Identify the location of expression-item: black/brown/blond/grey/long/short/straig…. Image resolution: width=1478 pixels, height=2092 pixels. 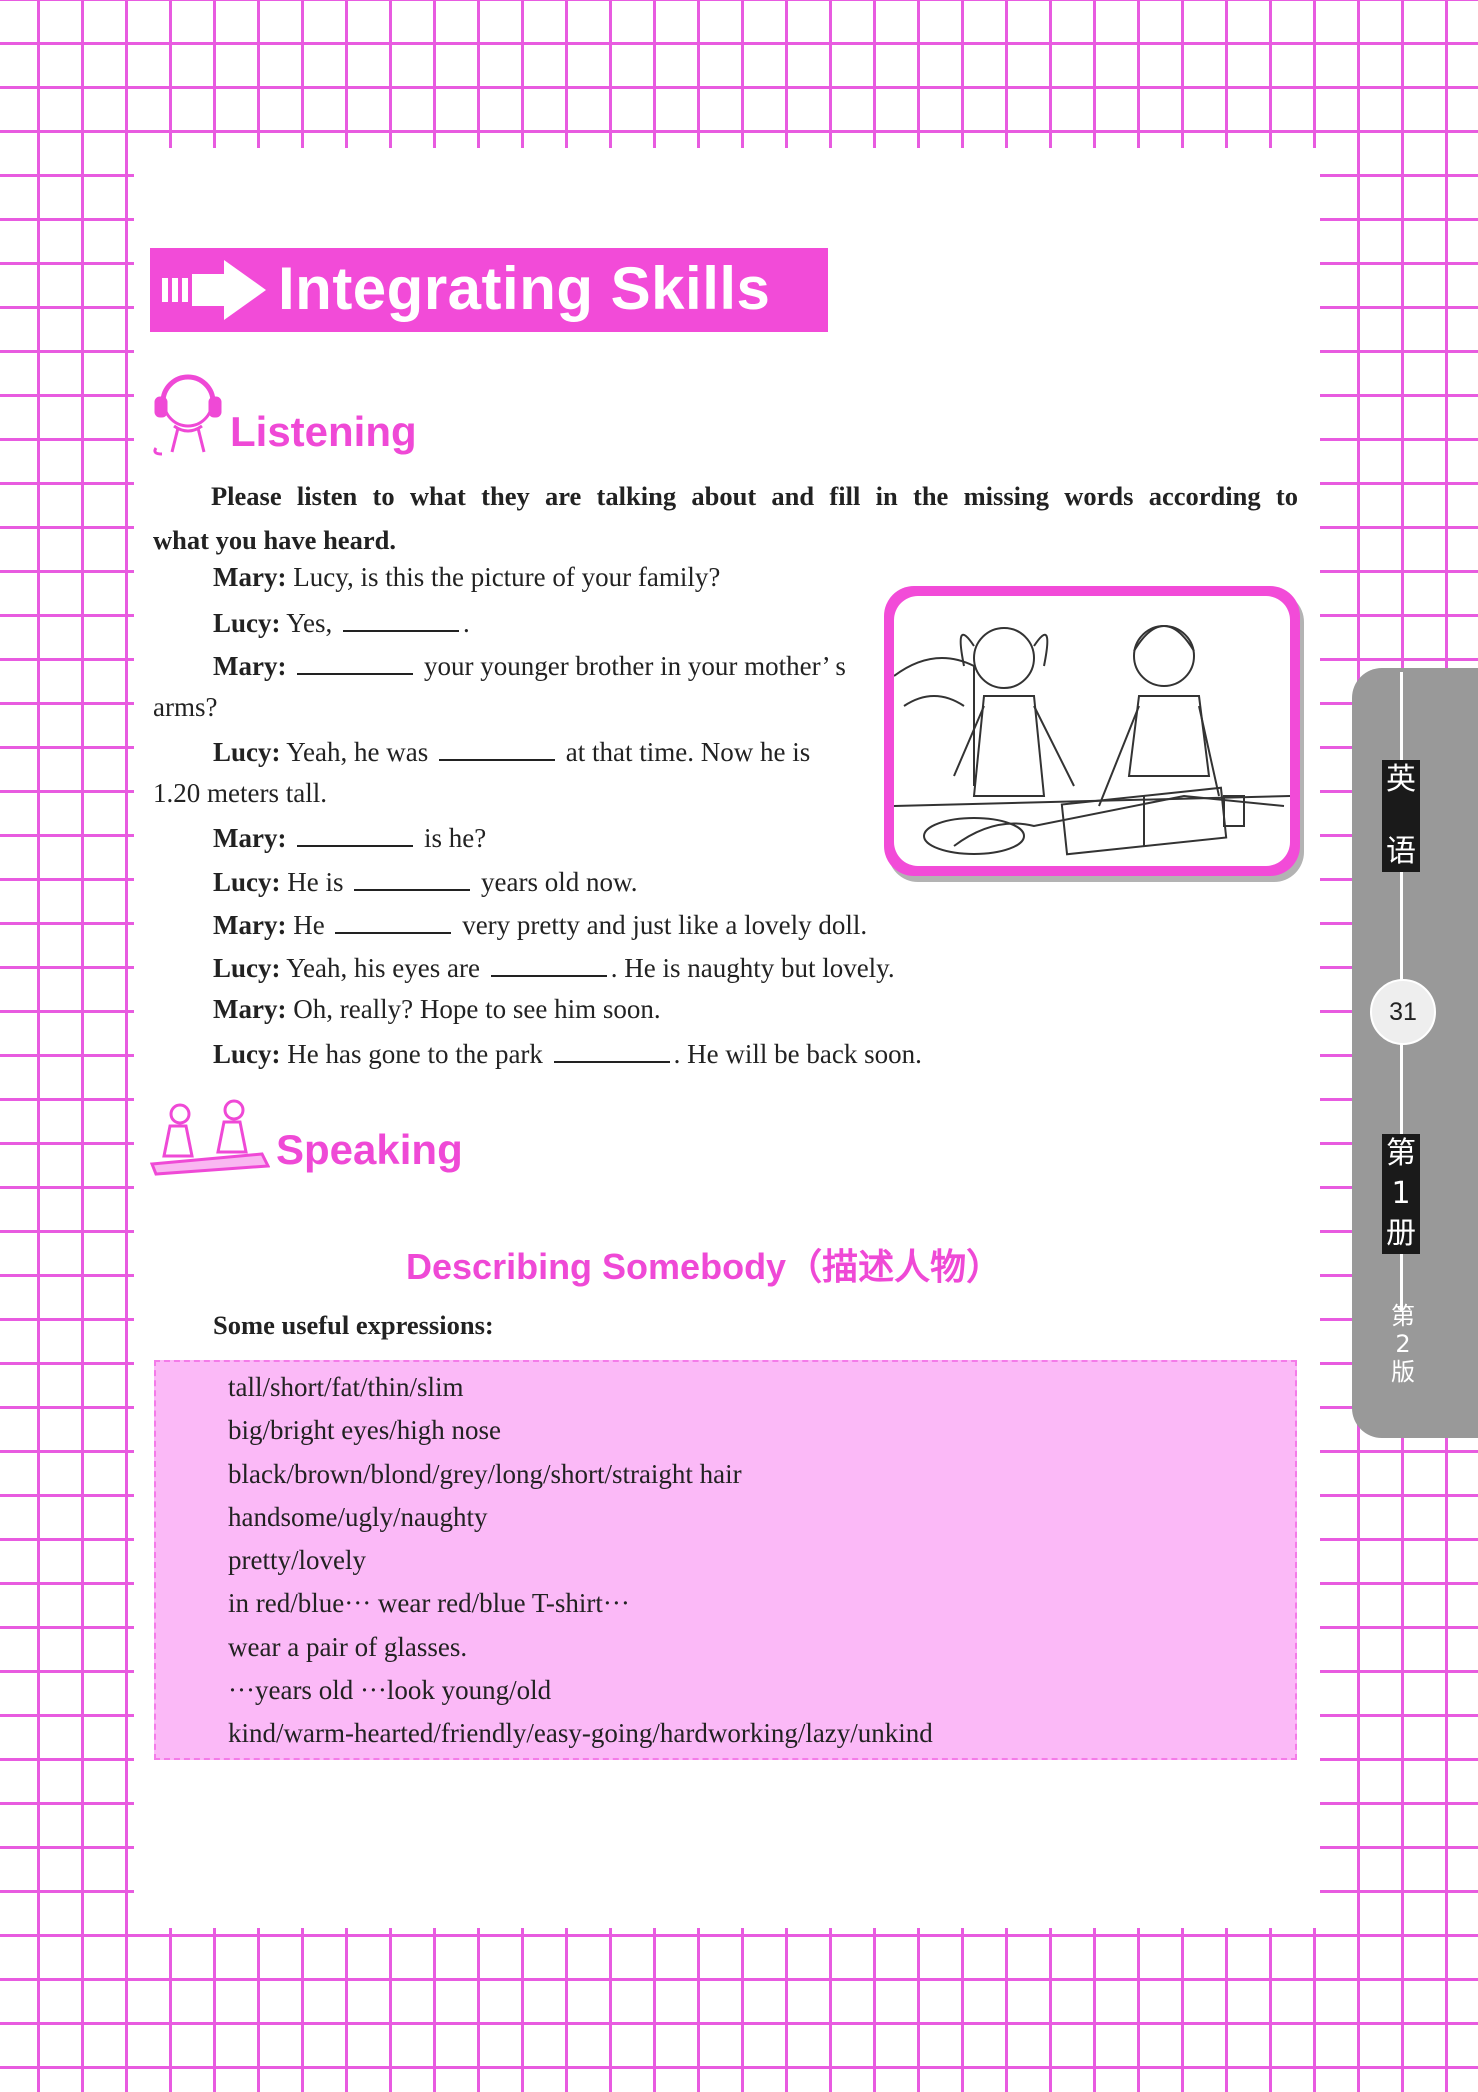
(485, 1473).